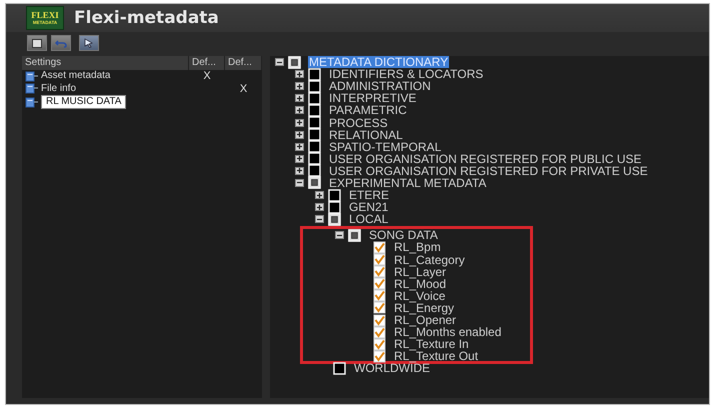 This screenshot has width=723, height=415. Describe the element at coordinates (417, 247) in the screenshot. I see `tree-item: RL_Bpm` at that location.